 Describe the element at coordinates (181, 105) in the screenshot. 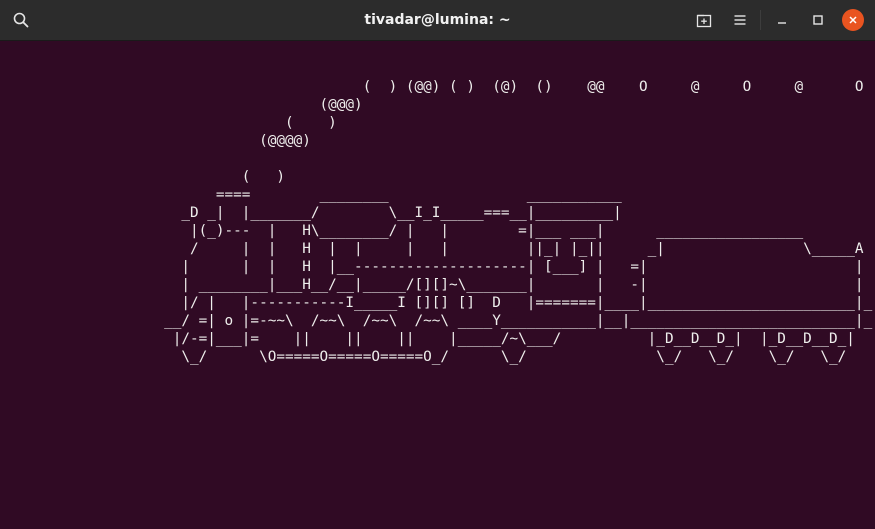

I see `ascii-line: (@@@)` at that location.